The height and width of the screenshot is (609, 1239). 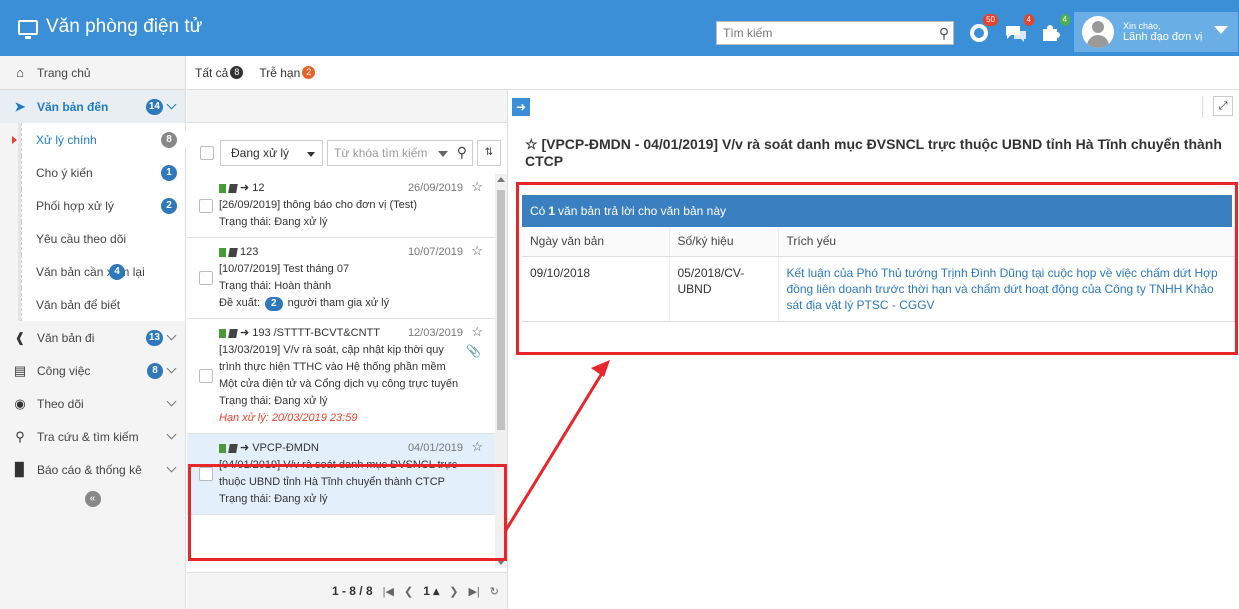 I want to click on sidebar-item-label: Yêu cầu theo dõi, so click(x=81, y=238).